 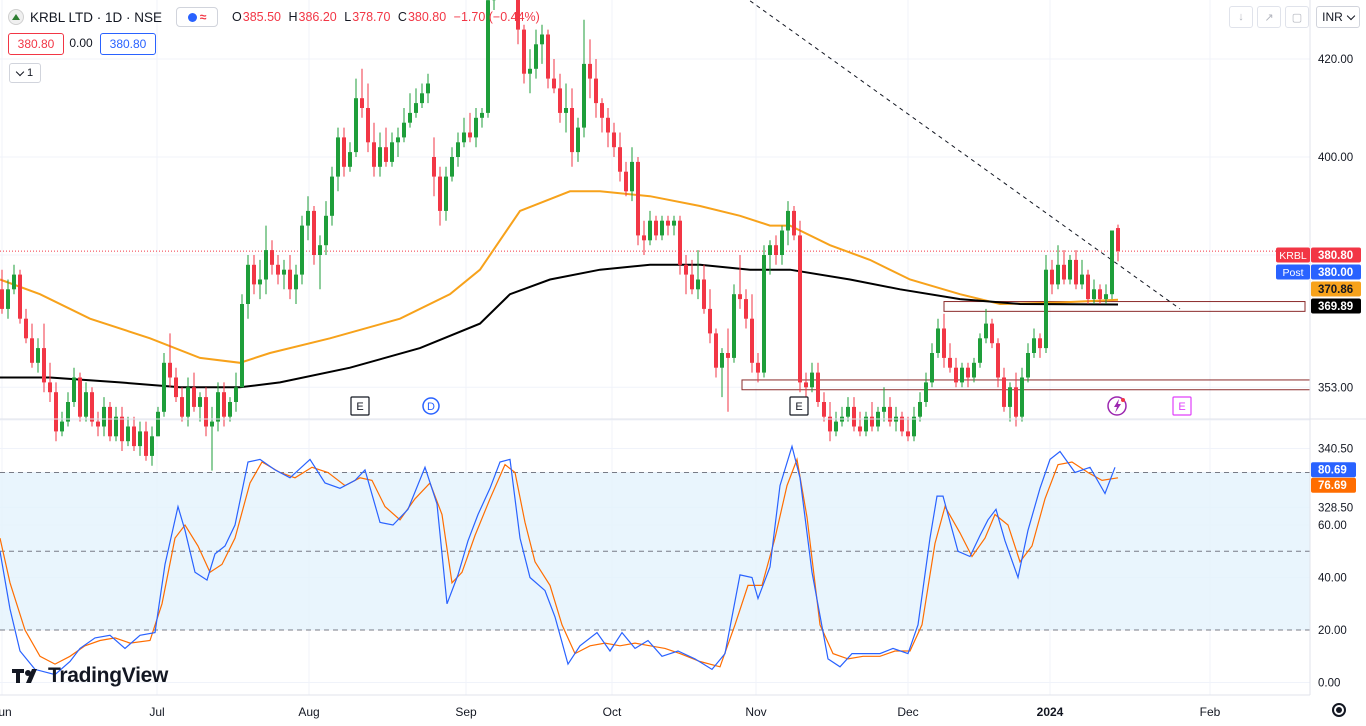 What do you see at coordinates (36, 44) in the screenshot?
I see `sell-price-button: 380.80` at bounding box center [36, 44].